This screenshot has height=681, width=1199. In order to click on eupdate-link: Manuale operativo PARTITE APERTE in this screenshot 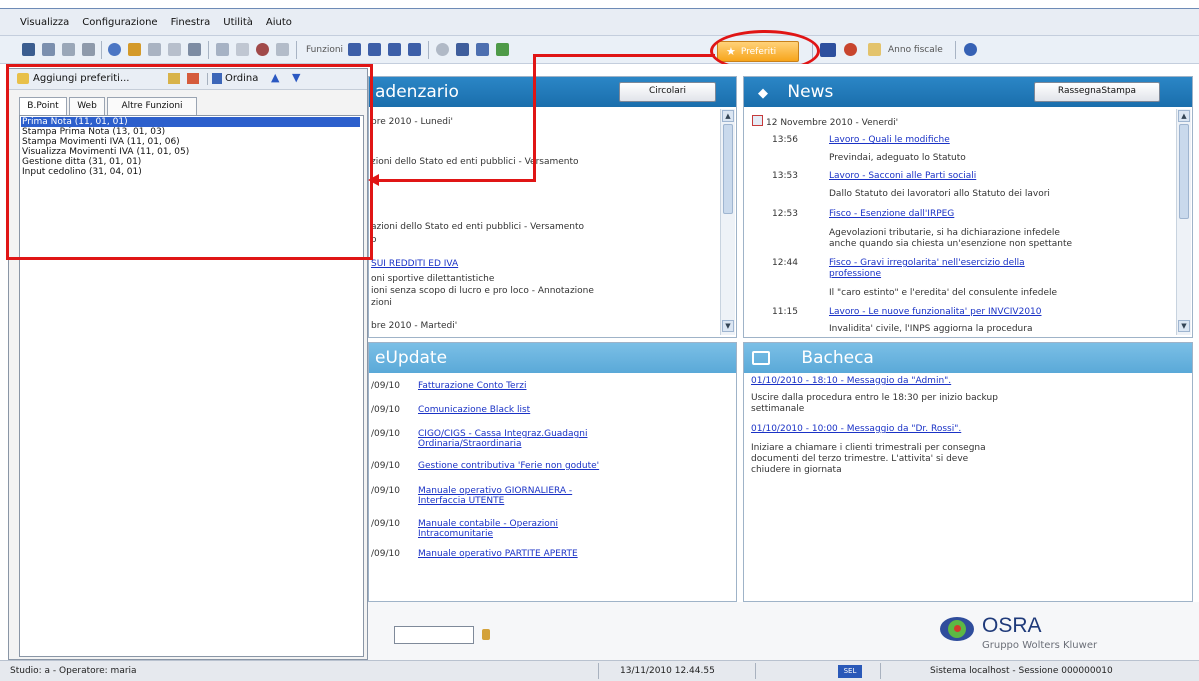, I will do `click(498, 554)`.